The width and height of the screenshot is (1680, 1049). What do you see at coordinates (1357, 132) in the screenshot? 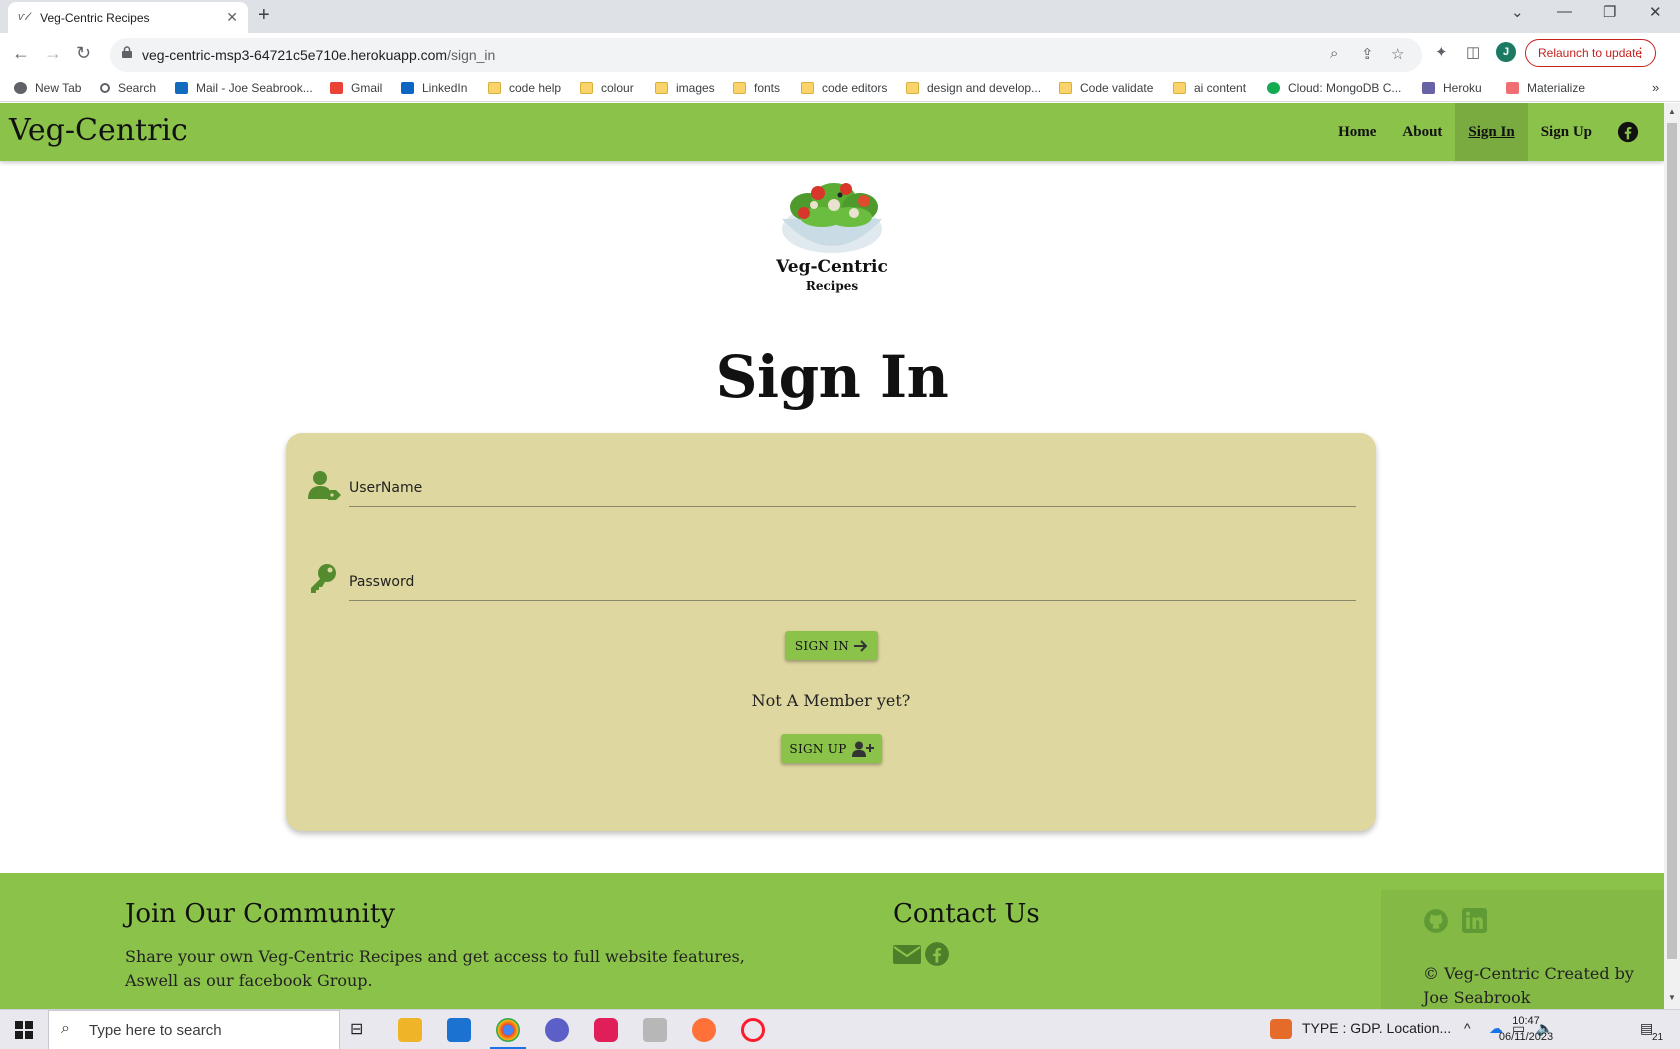
I see `nav-home: Home` at bounding box center [1357, 132].